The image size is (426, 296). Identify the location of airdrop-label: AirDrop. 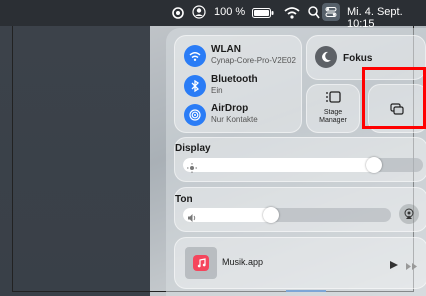
(230, 108).